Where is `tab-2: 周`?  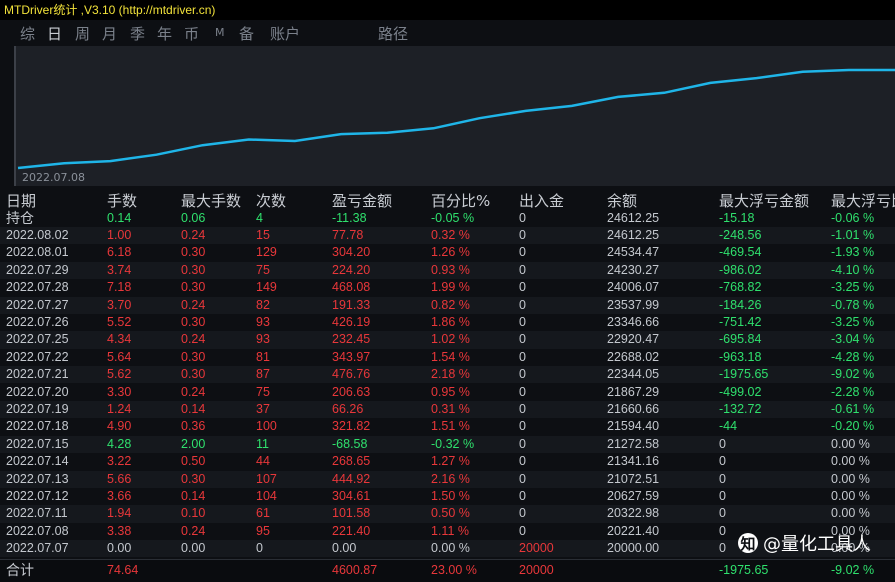
tab-2: 周 is located at coordinates (82, 33).